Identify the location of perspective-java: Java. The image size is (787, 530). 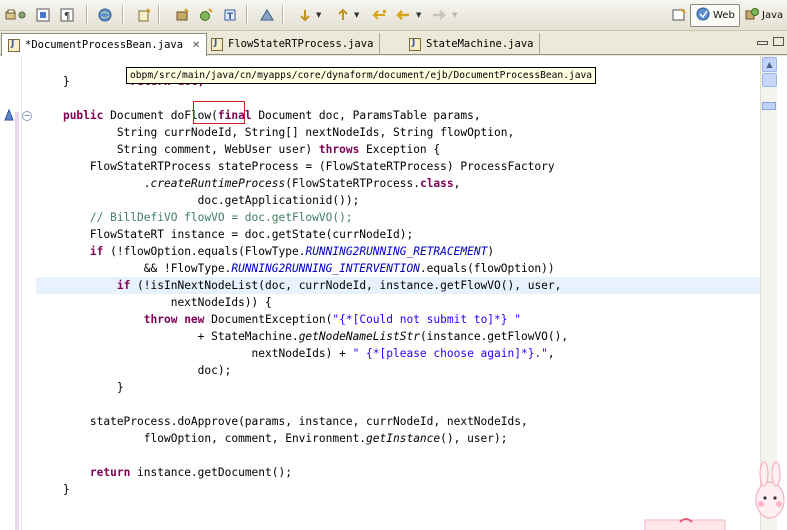
(763, 15).